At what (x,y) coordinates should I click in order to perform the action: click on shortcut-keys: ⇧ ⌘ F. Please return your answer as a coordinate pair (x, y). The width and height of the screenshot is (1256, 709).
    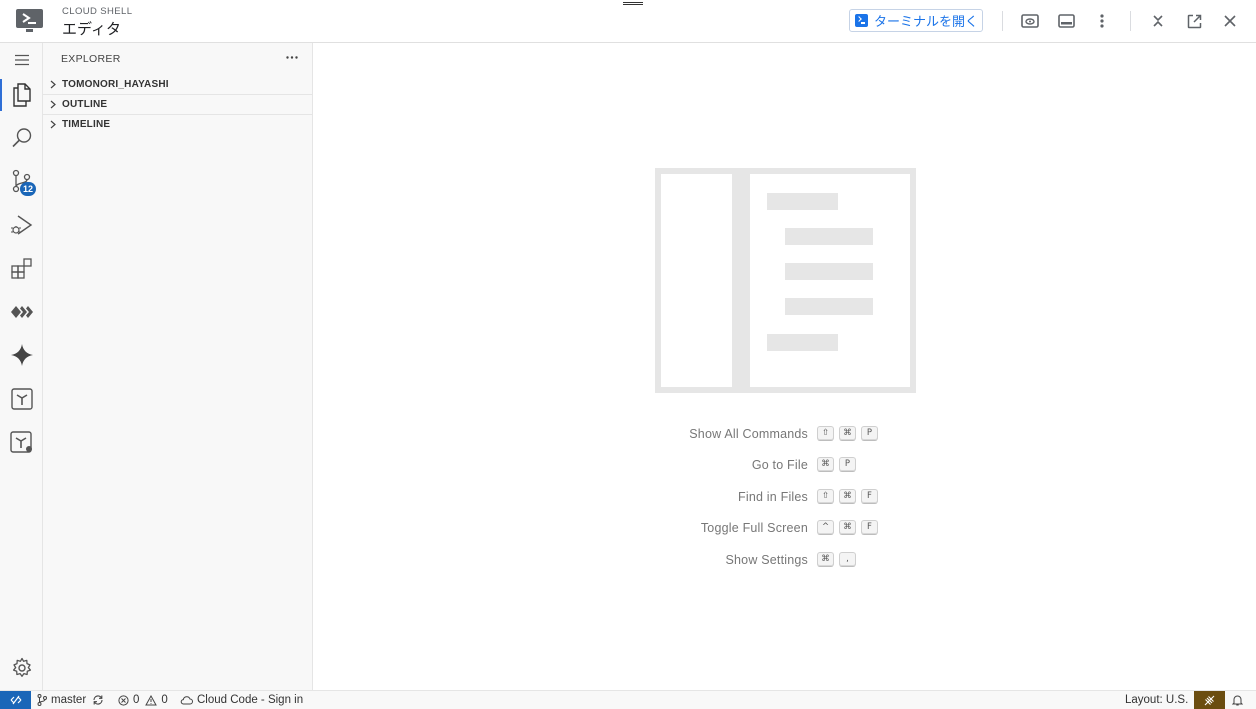
    Looking at the image, I should click on (847, 496).